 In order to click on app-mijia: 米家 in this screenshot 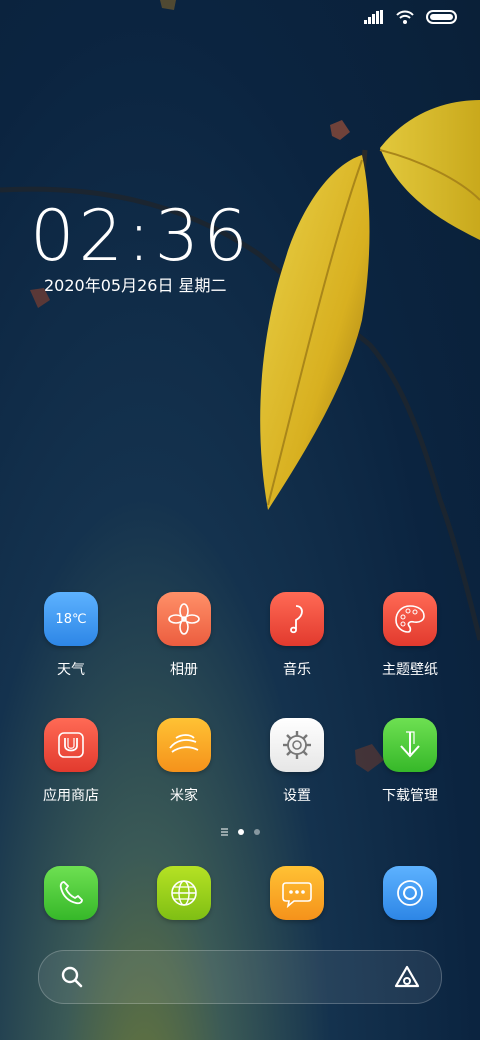, I will do `click(184, 761)`.